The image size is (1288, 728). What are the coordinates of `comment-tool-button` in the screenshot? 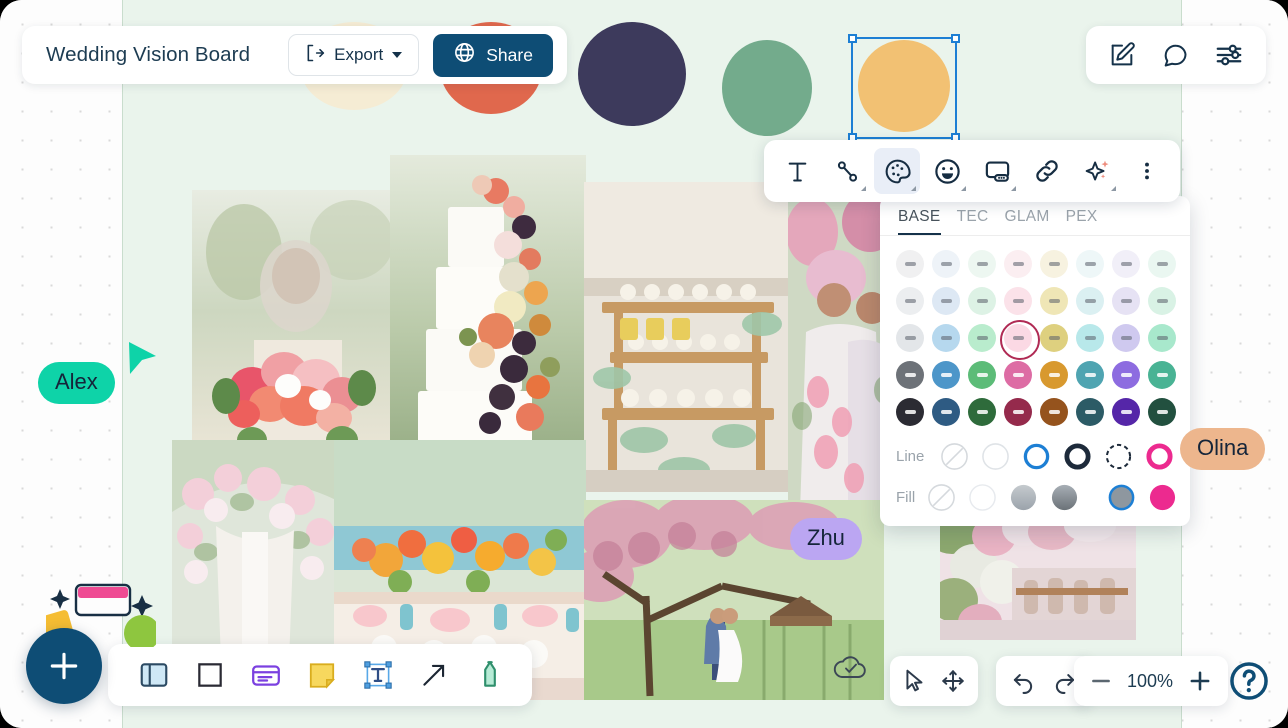 It's located at (997, 171).